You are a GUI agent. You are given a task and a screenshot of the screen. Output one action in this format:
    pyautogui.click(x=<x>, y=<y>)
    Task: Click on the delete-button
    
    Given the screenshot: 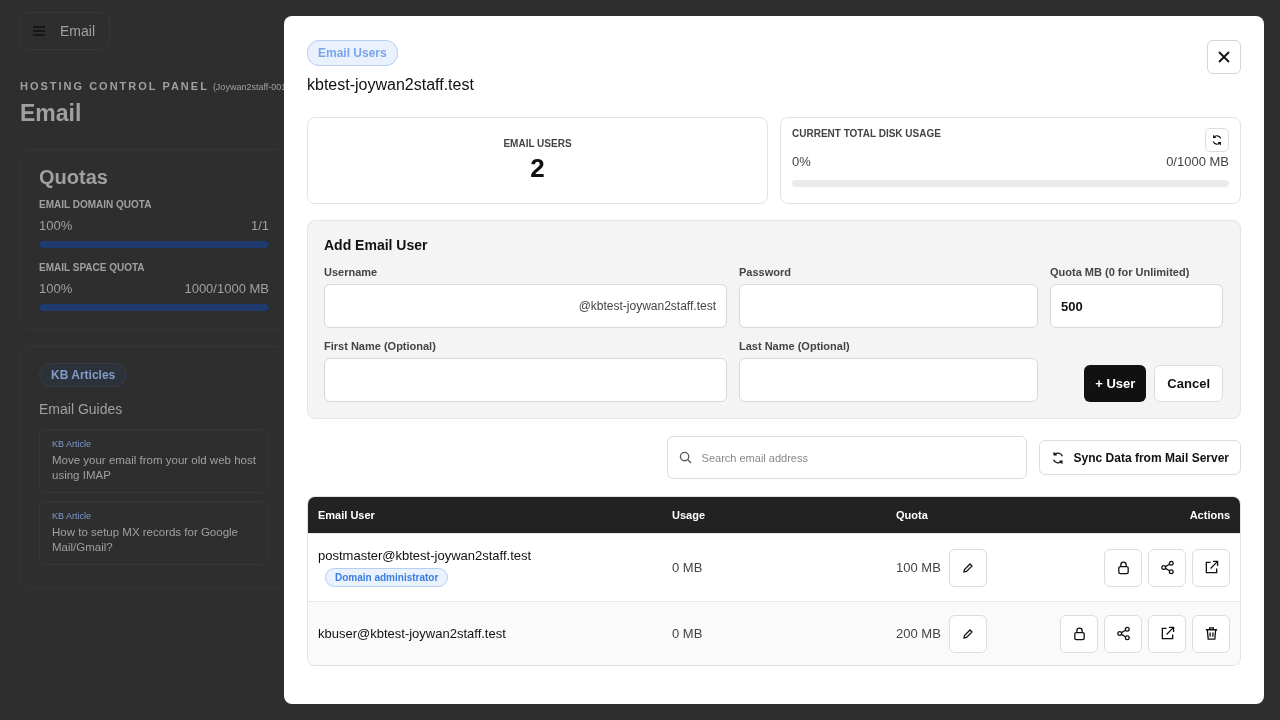 What is the action you would take?
    pyautogui.click(x=1211, y=633)
    